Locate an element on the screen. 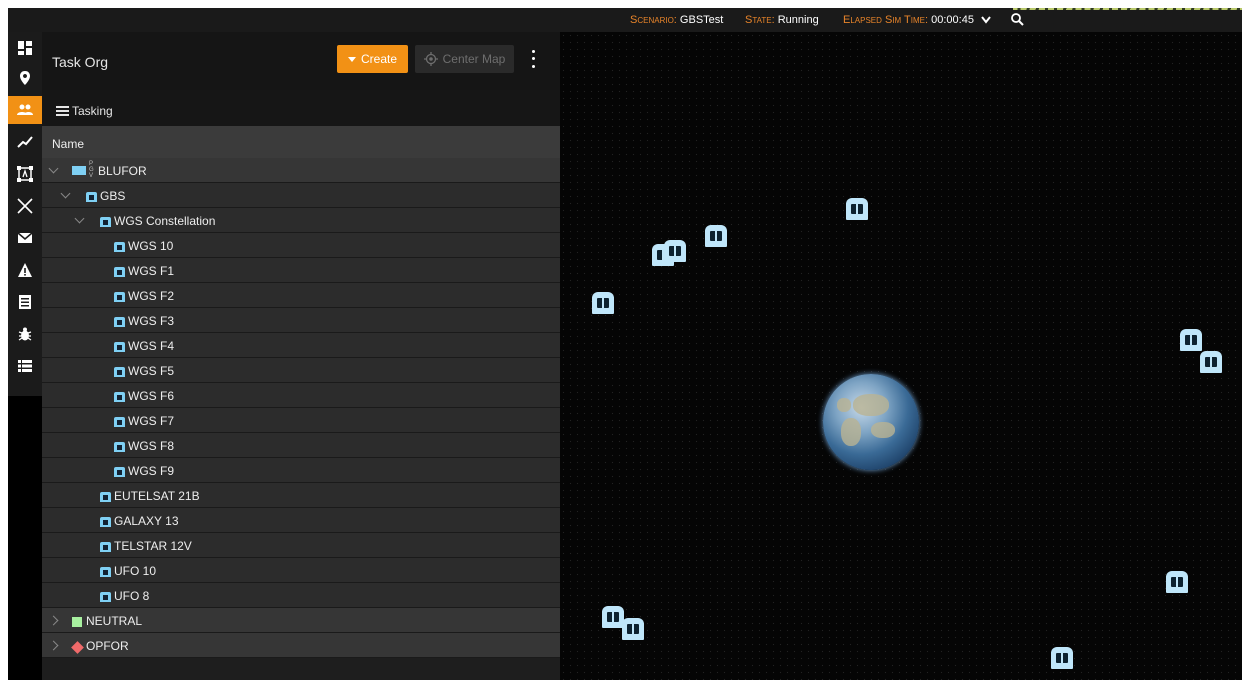 The image size is (1242, 680). tree-row-label: EUTELSAT 21B is located at coordinates (157, 496).